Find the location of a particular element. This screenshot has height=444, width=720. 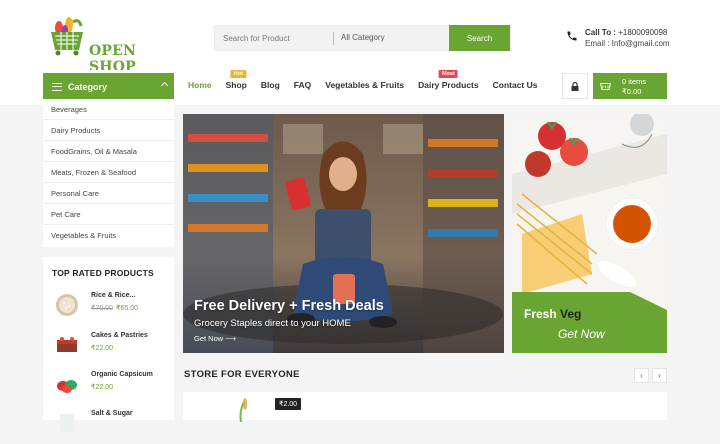

category-item-meats: Meats, Frozen & Seafood is located at coordinates (108, 172).